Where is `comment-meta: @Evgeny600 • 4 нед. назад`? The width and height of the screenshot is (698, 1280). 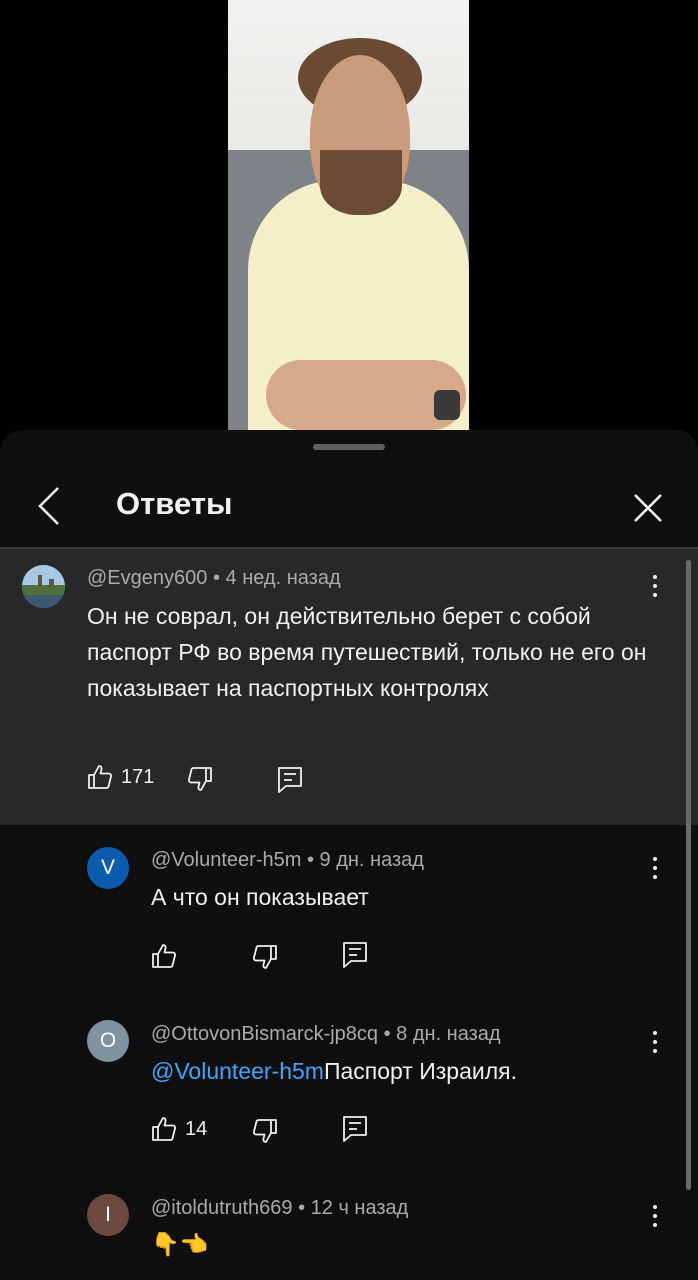 comment-meta: @Evgeny600 • 4 нед. назад is located at coordinates (214, 578).